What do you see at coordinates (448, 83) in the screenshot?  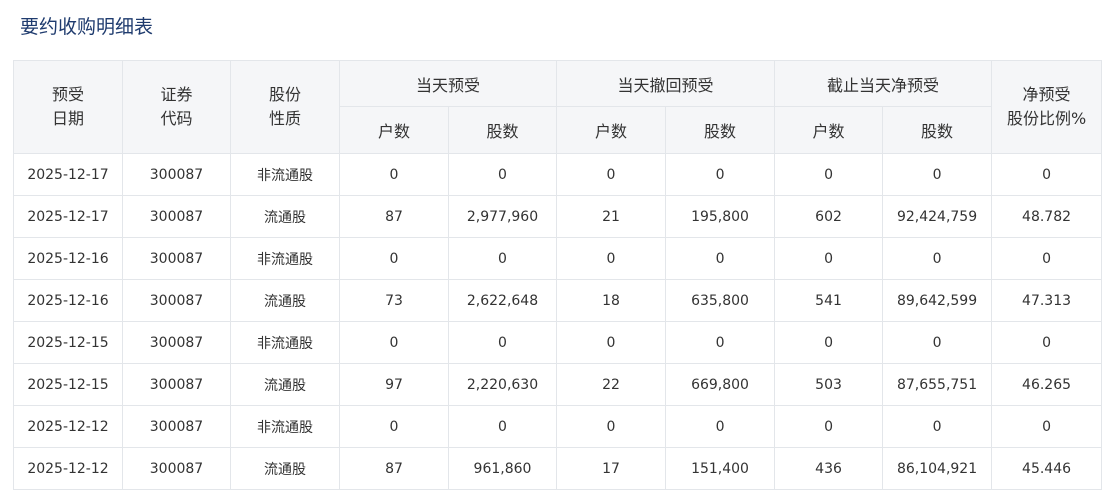 I see `header-group-today-accept: 当天预受` at bounding box center [448, 83].